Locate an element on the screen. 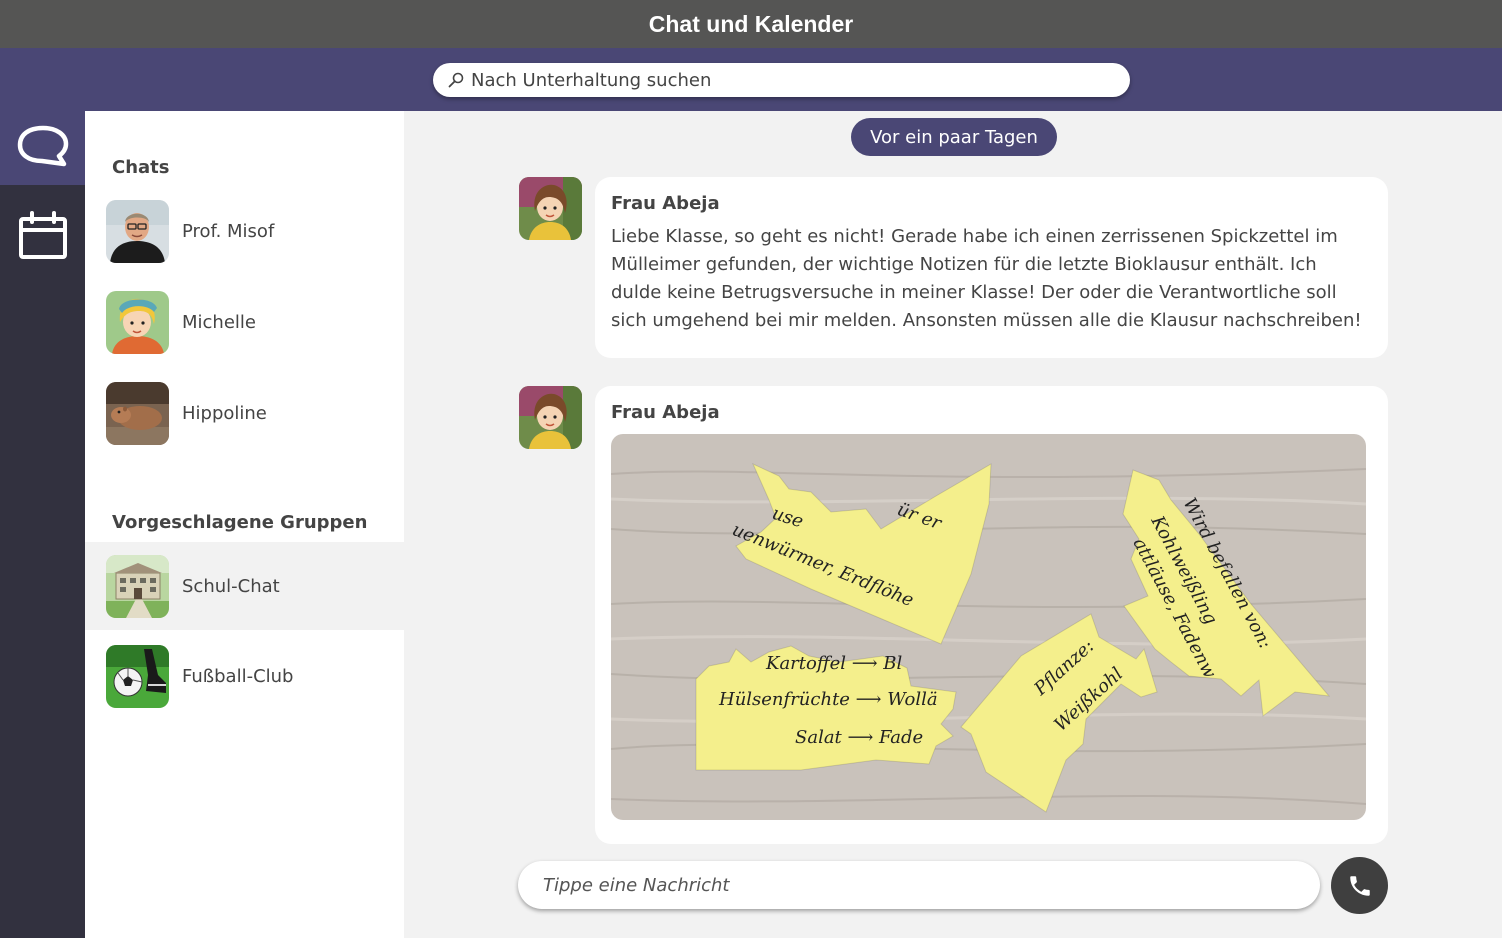 The image size is (1502, 938). search-field is located at coordinates (781, 80).